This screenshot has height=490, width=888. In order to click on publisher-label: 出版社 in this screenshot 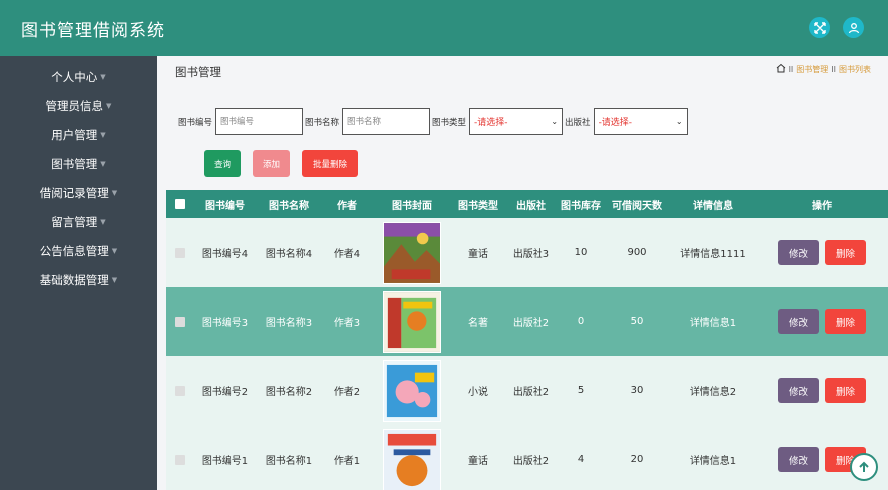, I will do `click(578, 122)`.